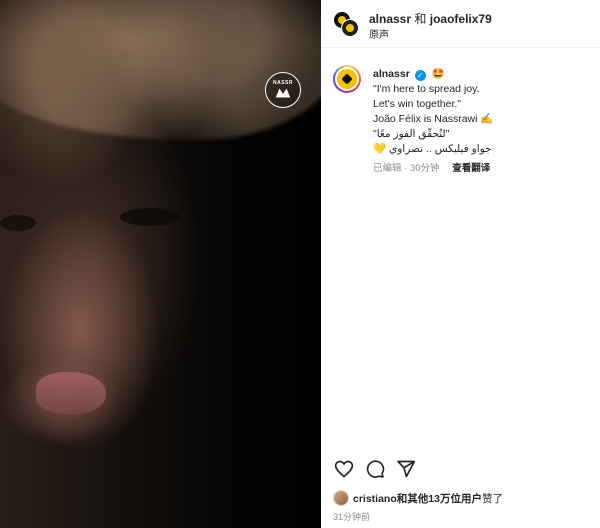 This screenshot has height=528, width=600. What do you see at coordinates (471, 168) in the screenshot?
I see `see-translation-link: 查看翻译` at bounding box center [471, 168].